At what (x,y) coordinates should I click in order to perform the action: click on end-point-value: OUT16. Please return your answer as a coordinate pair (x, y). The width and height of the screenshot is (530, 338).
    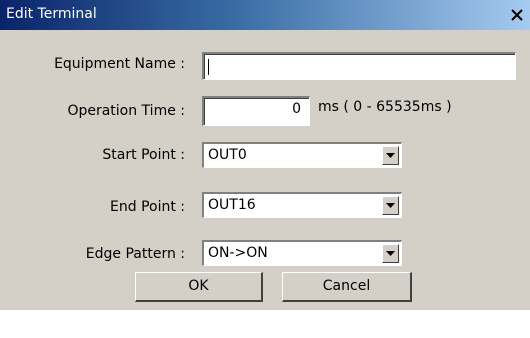
    Looking at the image, I should click on (232, 205).